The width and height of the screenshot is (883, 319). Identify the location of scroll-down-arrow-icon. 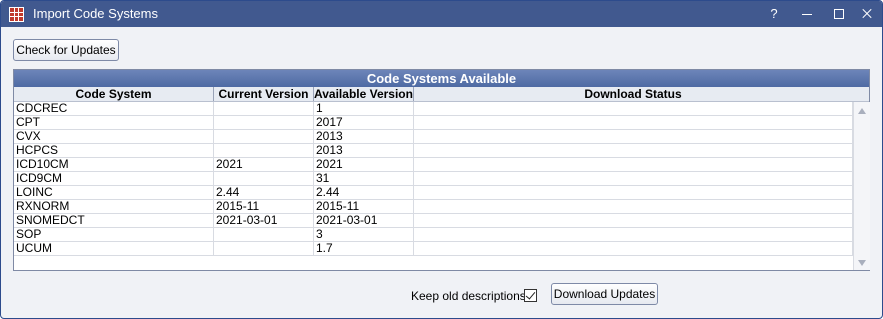
(862, 263).